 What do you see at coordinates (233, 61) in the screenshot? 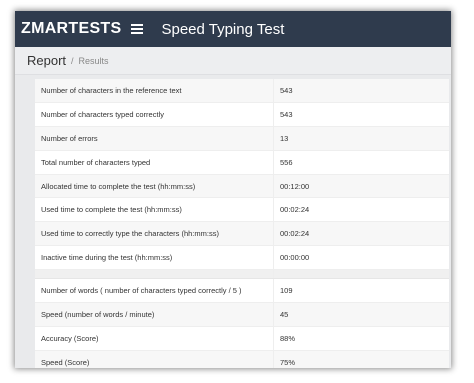
I see `breadcrumb: Report / Results` at bounding box center [233, 61].